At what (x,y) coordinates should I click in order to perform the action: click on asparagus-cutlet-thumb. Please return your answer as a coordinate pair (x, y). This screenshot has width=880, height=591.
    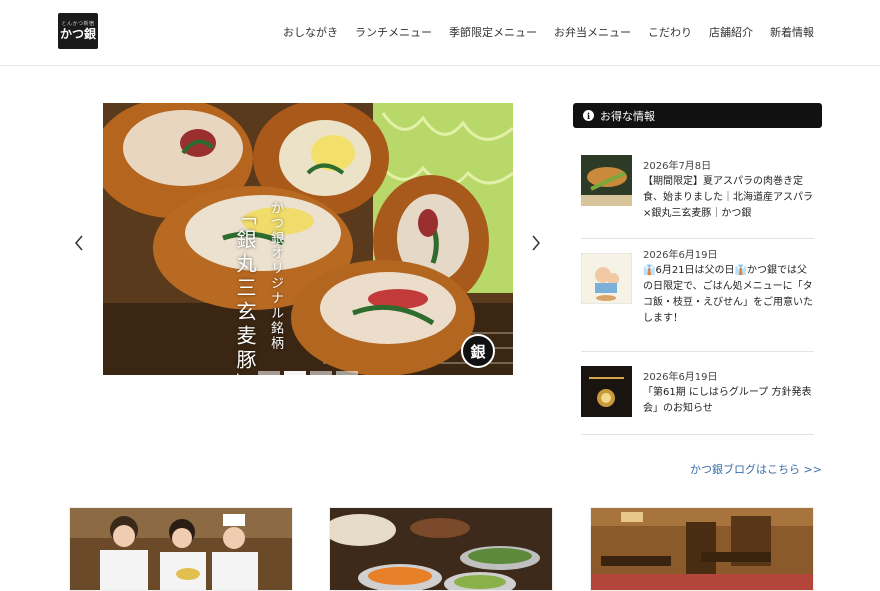
    Looking at the image, I should click on (606, 180).